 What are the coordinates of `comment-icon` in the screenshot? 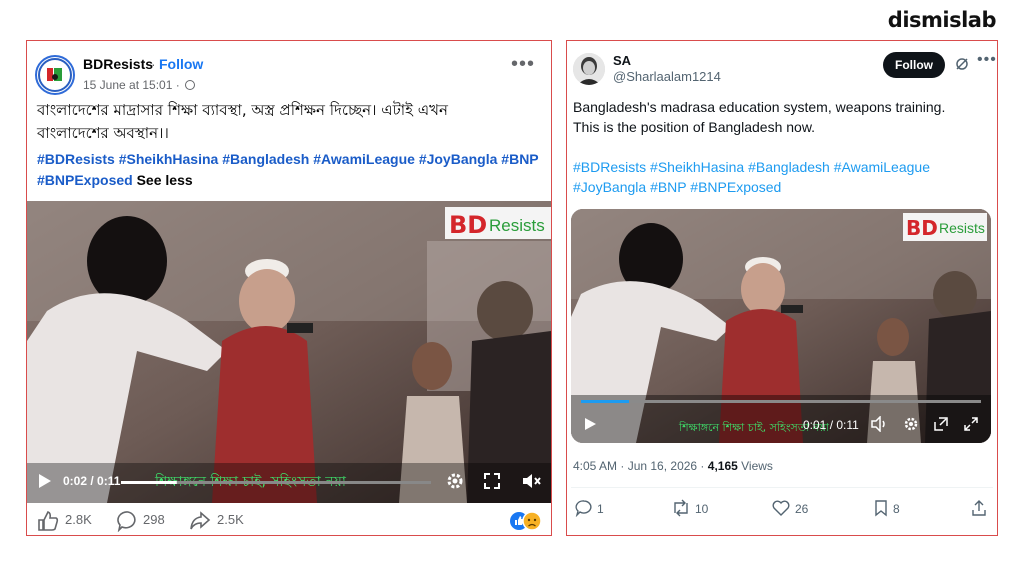 It's located at (126, 521).